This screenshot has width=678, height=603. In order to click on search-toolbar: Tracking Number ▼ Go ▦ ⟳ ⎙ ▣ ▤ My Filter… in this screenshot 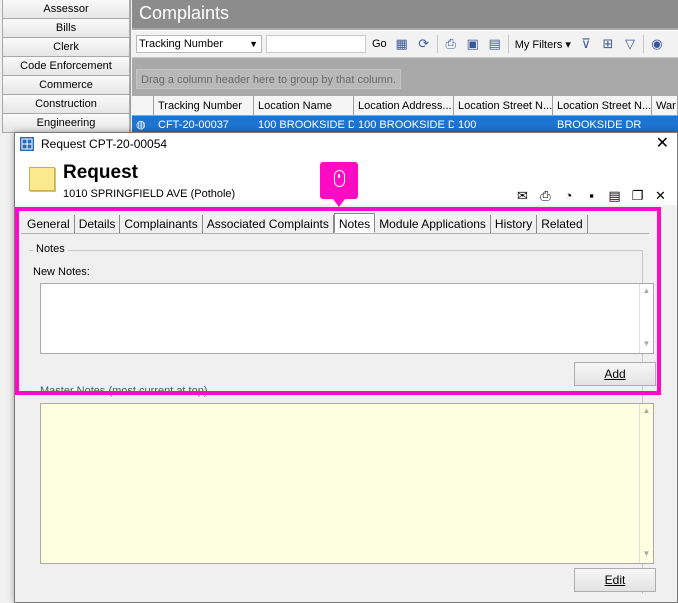, I will do `click(405, 44)`.